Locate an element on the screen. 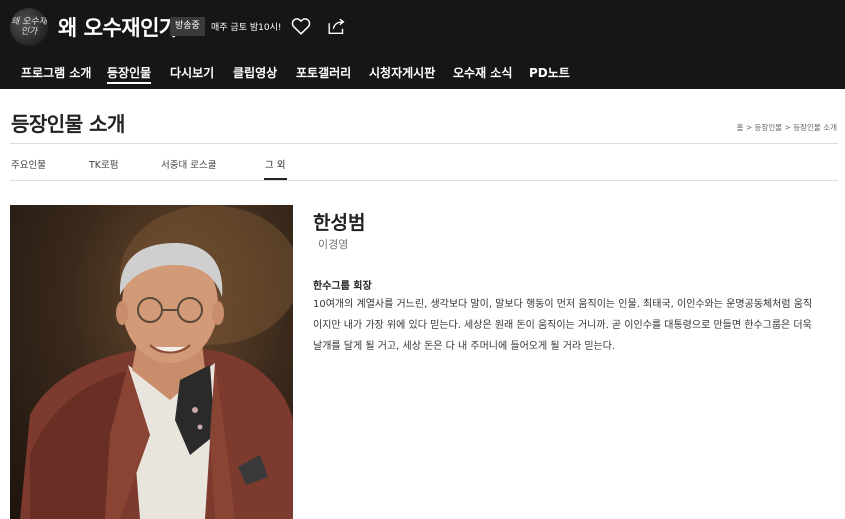 This screenshot has height=519, width=845. show-logo: 왜 오수재 인가 is located at coordinates (29, 27).